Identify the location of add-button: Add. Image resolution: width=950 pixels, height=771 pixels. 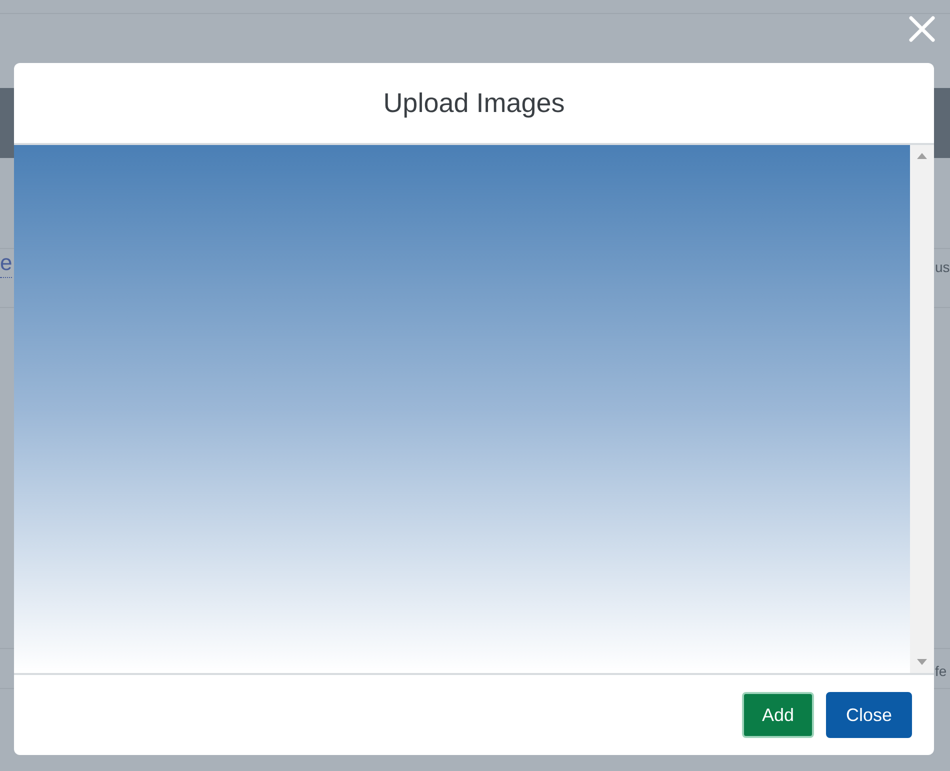
(778, 715).